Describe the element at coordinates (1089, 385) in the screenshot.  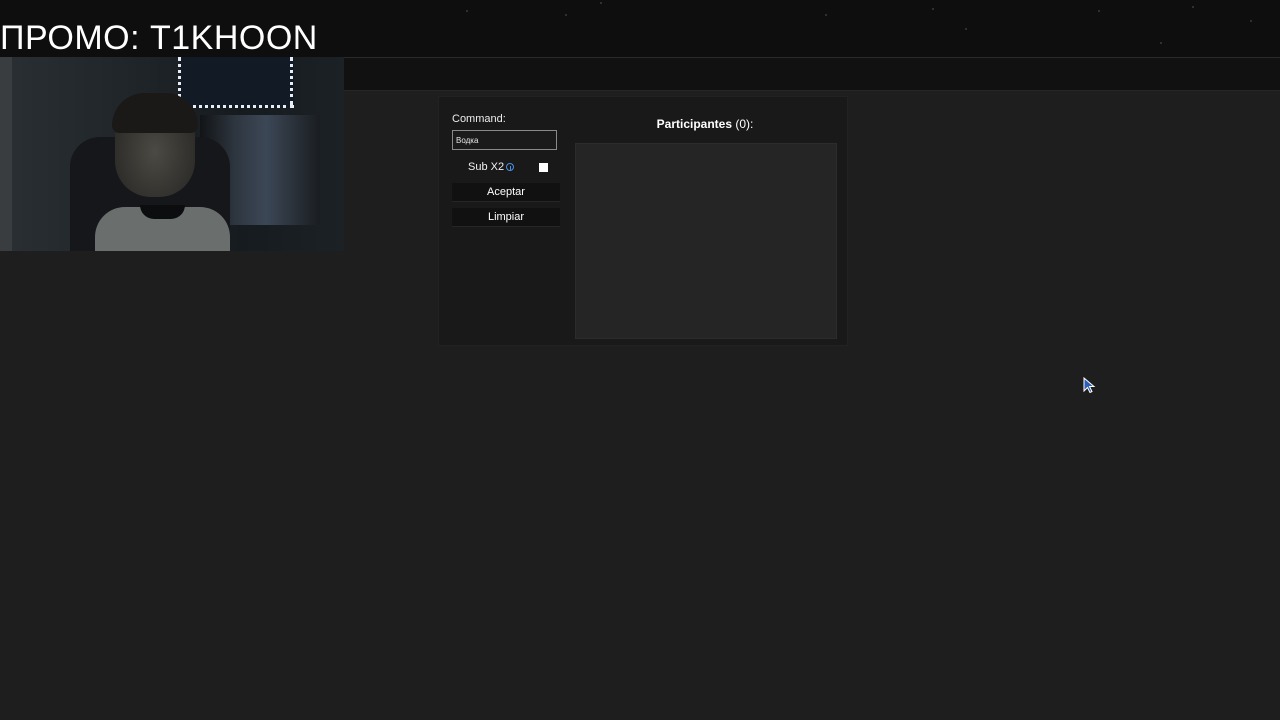
I see `mouse-cursor-icon` at that location.